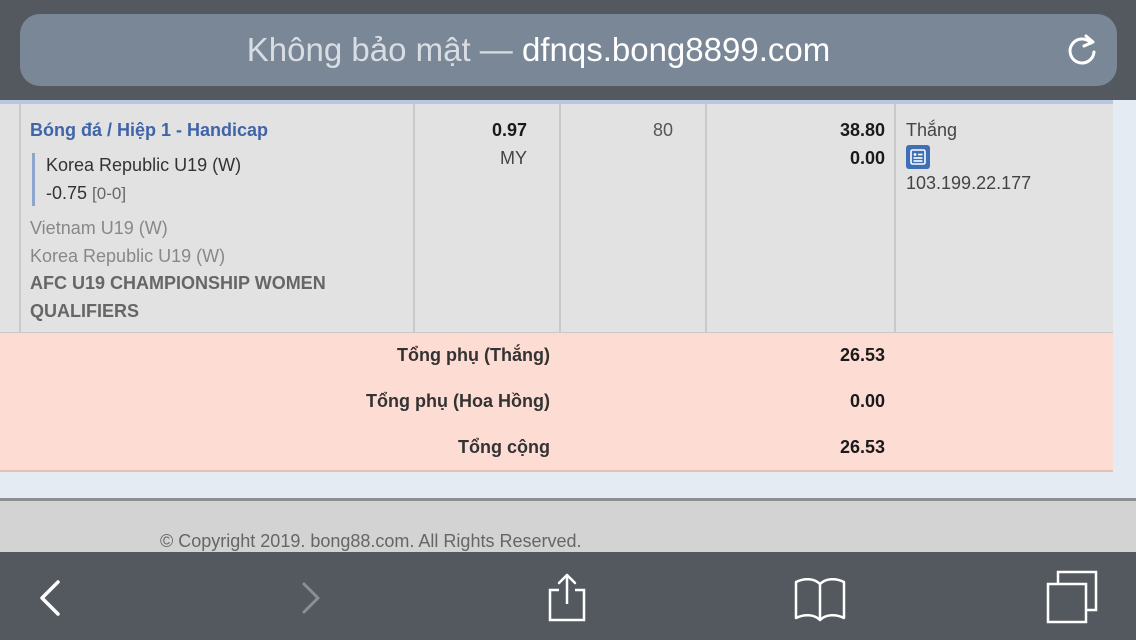  Describe the element at coordinates (968, 155) in the screenshot. I see `status-cell: Thắng 103.199.22.177` at that location.